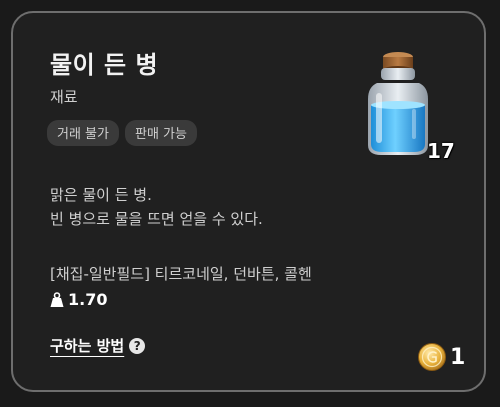 This screenshot has height=407, width=500. Describe the element at coordinates (432, 357) in the screenshot. I see `coin-icon` at that location.